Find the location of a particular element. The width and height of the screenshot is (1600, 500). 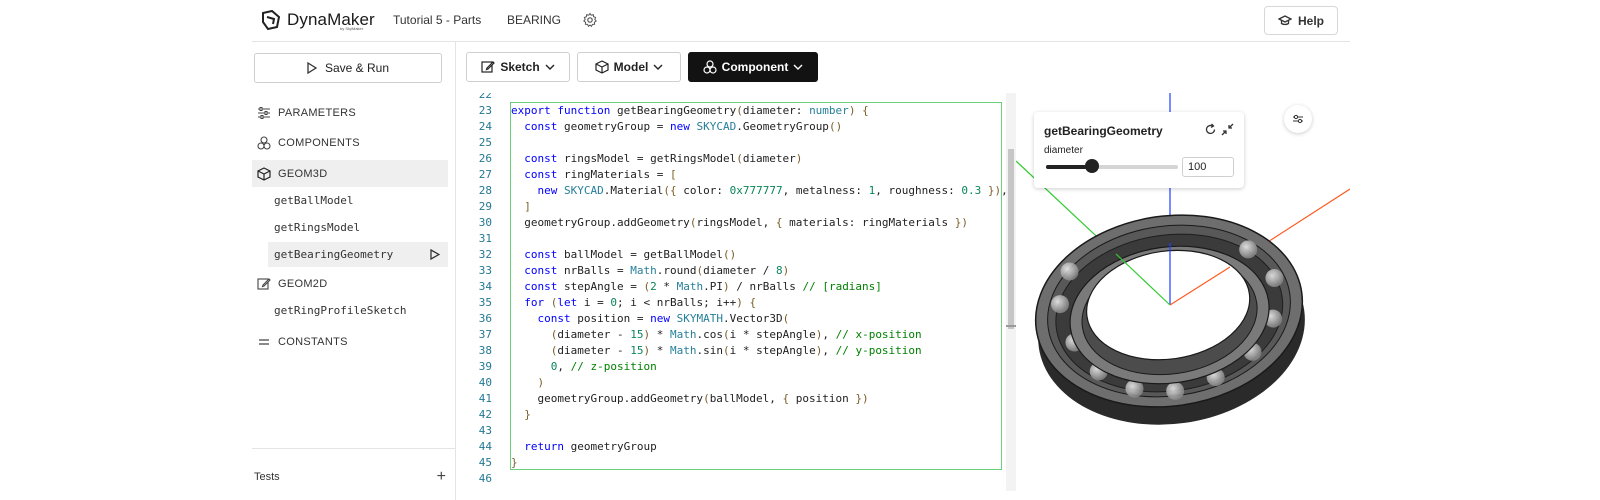

gear-icon is located at coordinates (590, 20).